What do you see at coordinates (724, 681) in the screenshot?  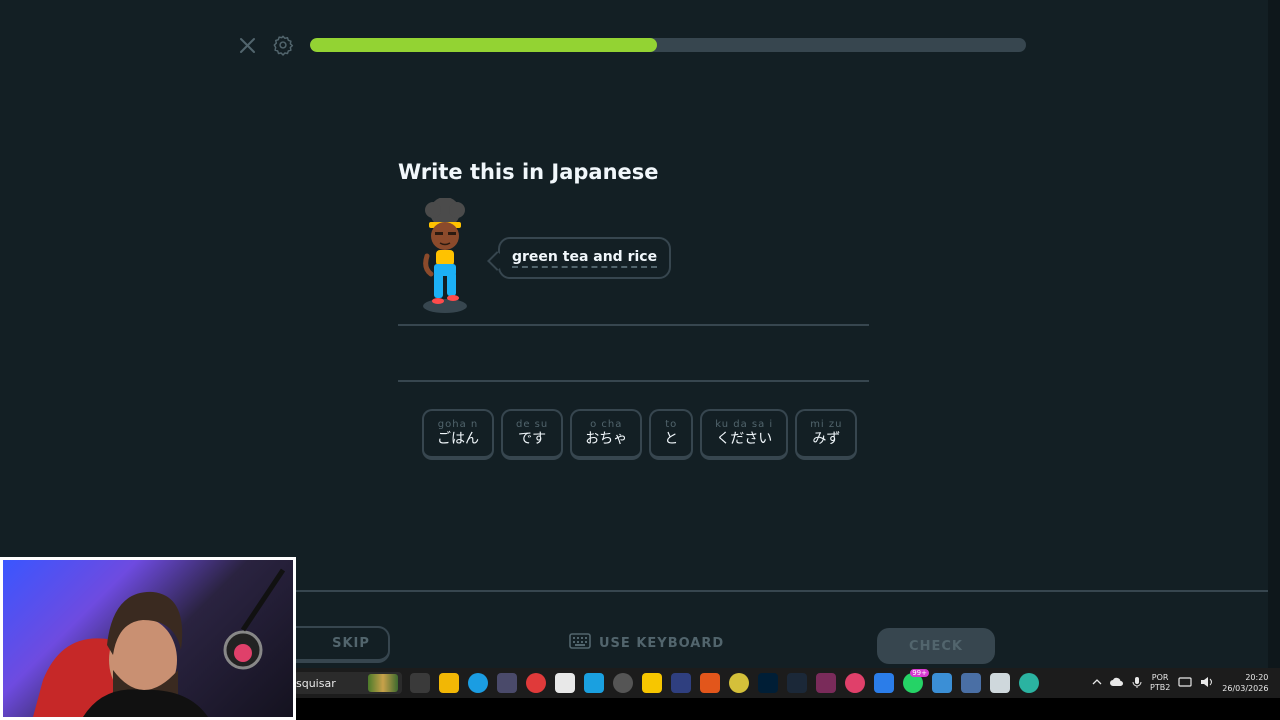 I see `taskbar-apps: 99+` at bounding box center [724, 681].